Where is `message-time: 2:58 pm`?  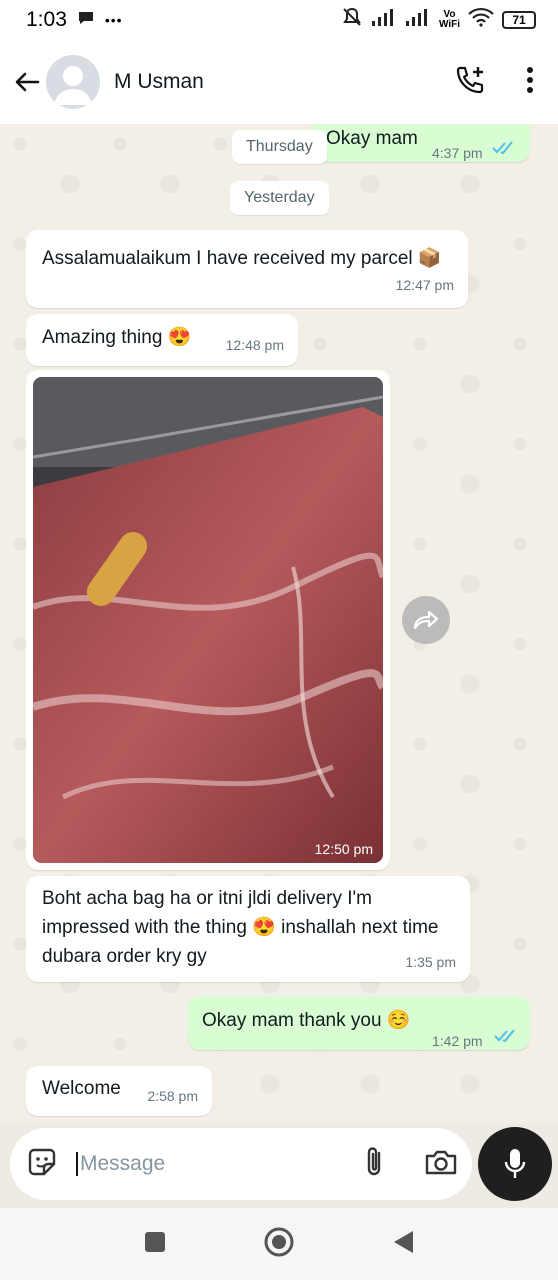 message-time: 2:58 pm is located at coordinates (172, 1096).